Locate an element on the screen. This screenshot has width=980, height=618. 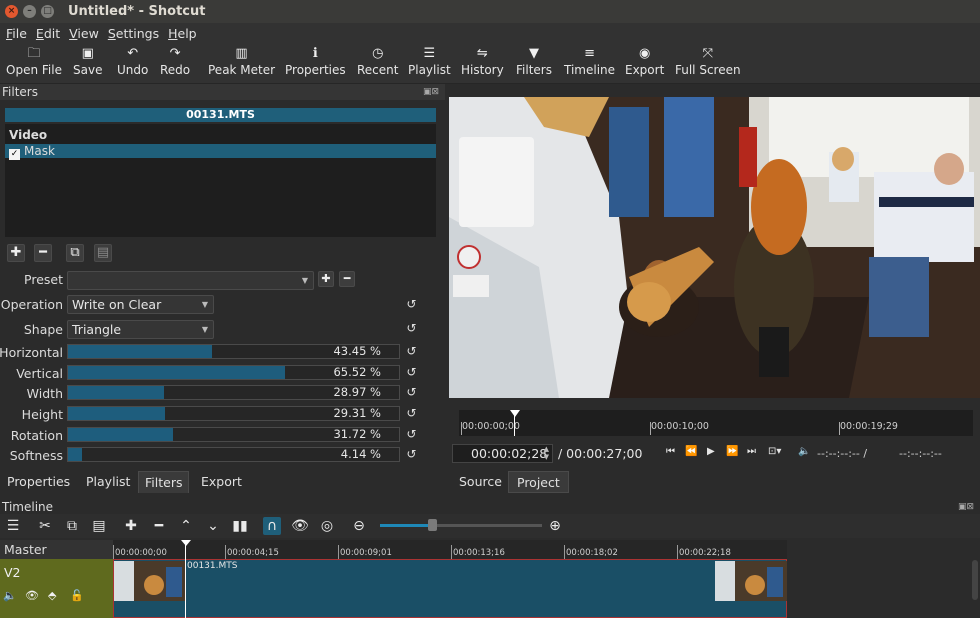
timeline-panel-title: Timeline ▣⊠ is located at coordinates (490, 507).